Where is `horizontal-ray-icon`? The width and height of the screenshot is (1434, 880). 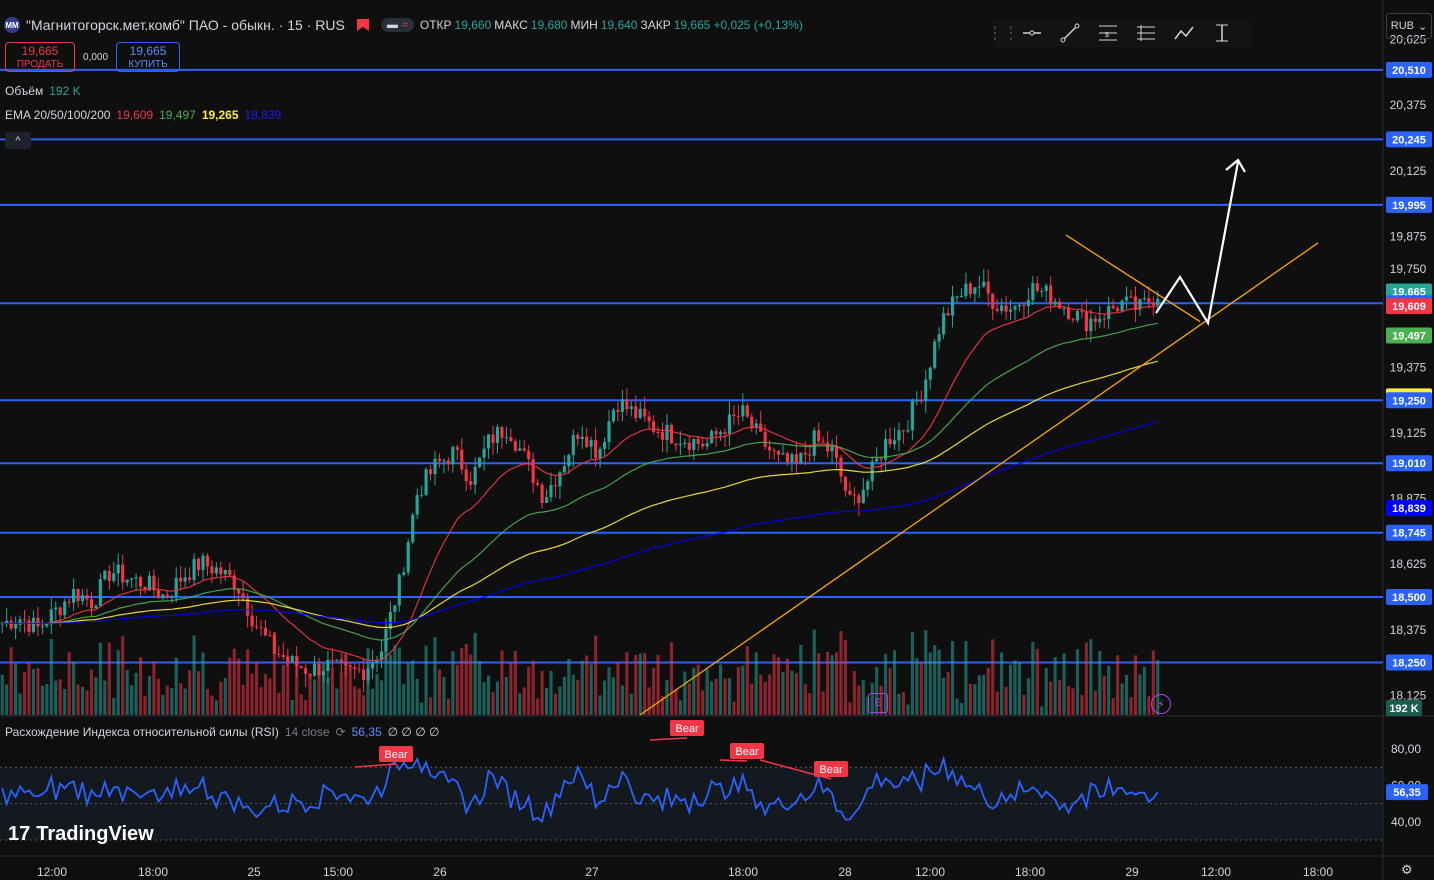 horizontal-ray-icon is located at coordinates (1032, 33).